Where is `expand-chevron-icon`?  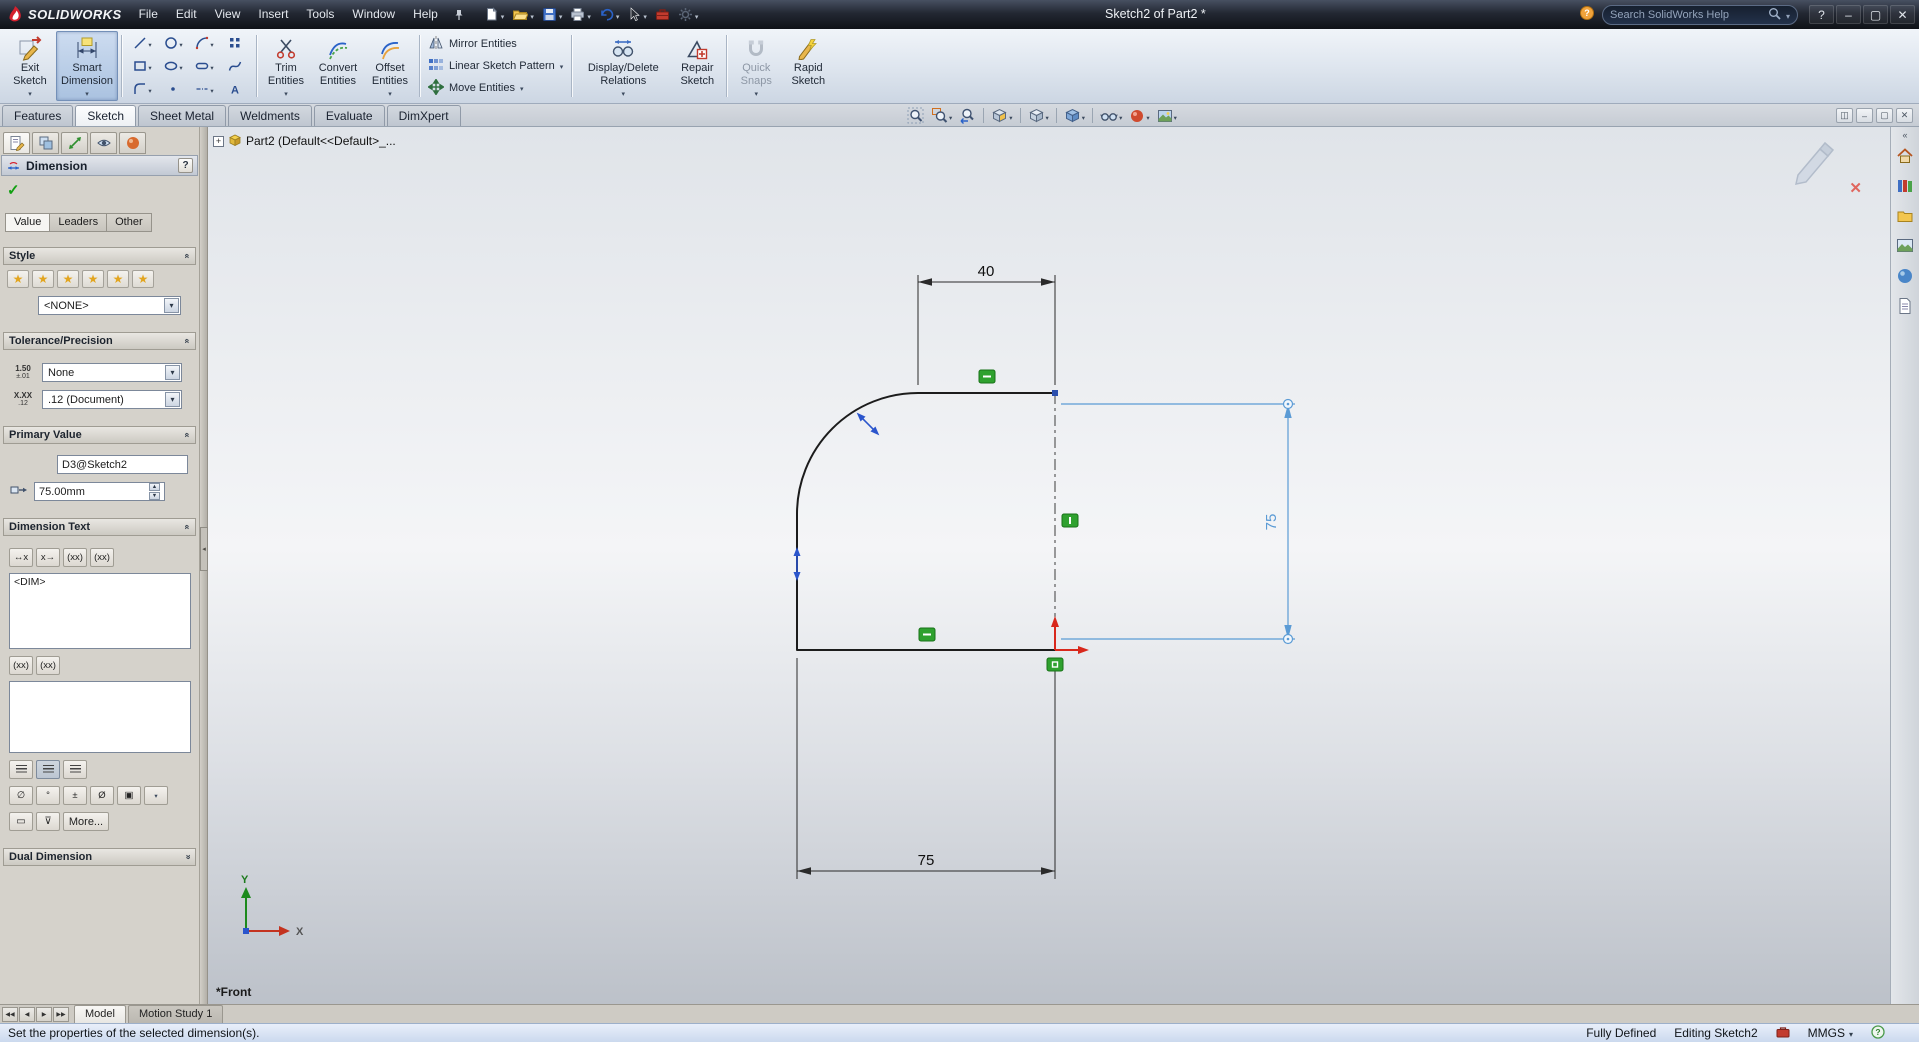
expand-chevron-icon is located at coordinates (187, 857).